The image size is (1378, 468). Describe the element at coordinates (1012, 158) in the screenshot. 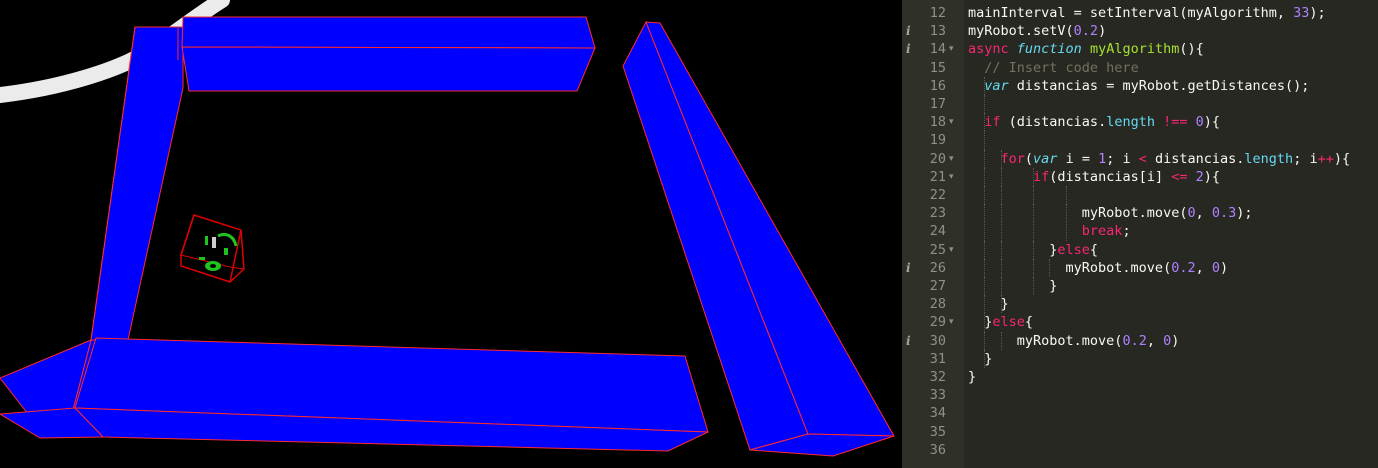

I see `code-token: for` at that location.